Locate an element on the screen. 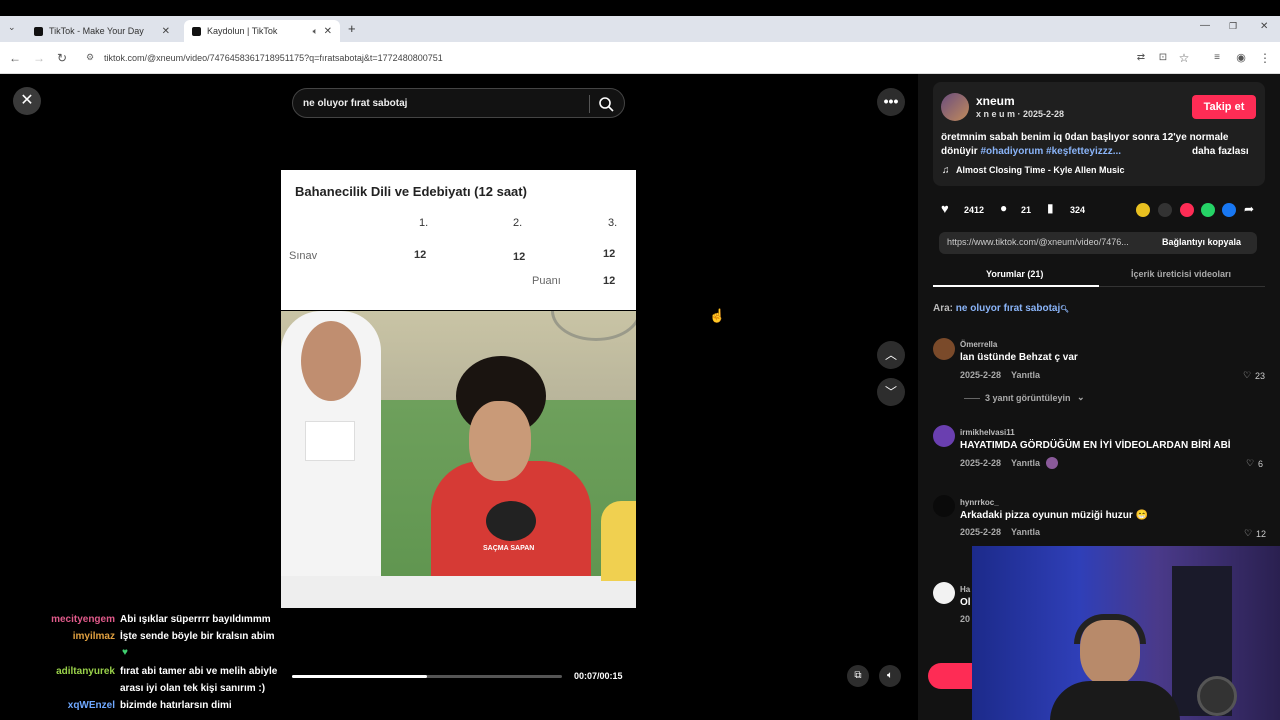 This screenshot has height=720, width=1280. back-icon: ← is located at coordinates (15, 58).